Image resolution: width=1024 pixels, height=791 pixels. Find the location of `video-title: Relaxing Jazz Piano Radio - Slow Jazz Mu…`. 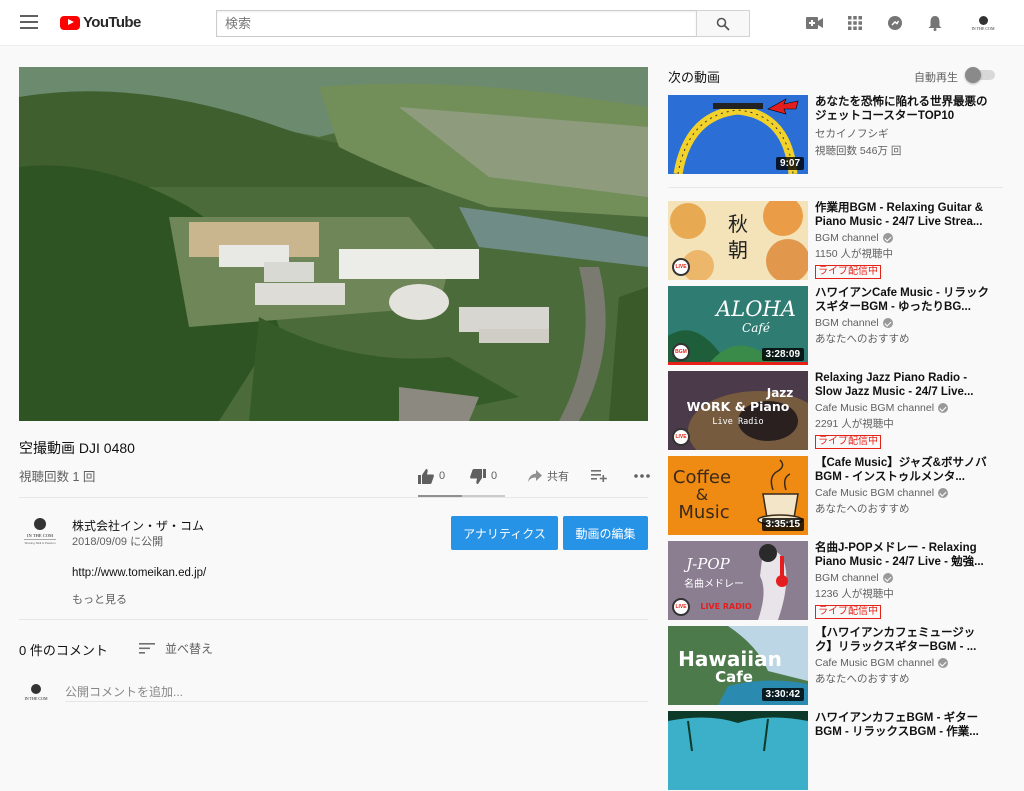

video-title: Relaxing Jazz Piano Radio - Slow Jazz Mu… is located at coordinates (902, 385).